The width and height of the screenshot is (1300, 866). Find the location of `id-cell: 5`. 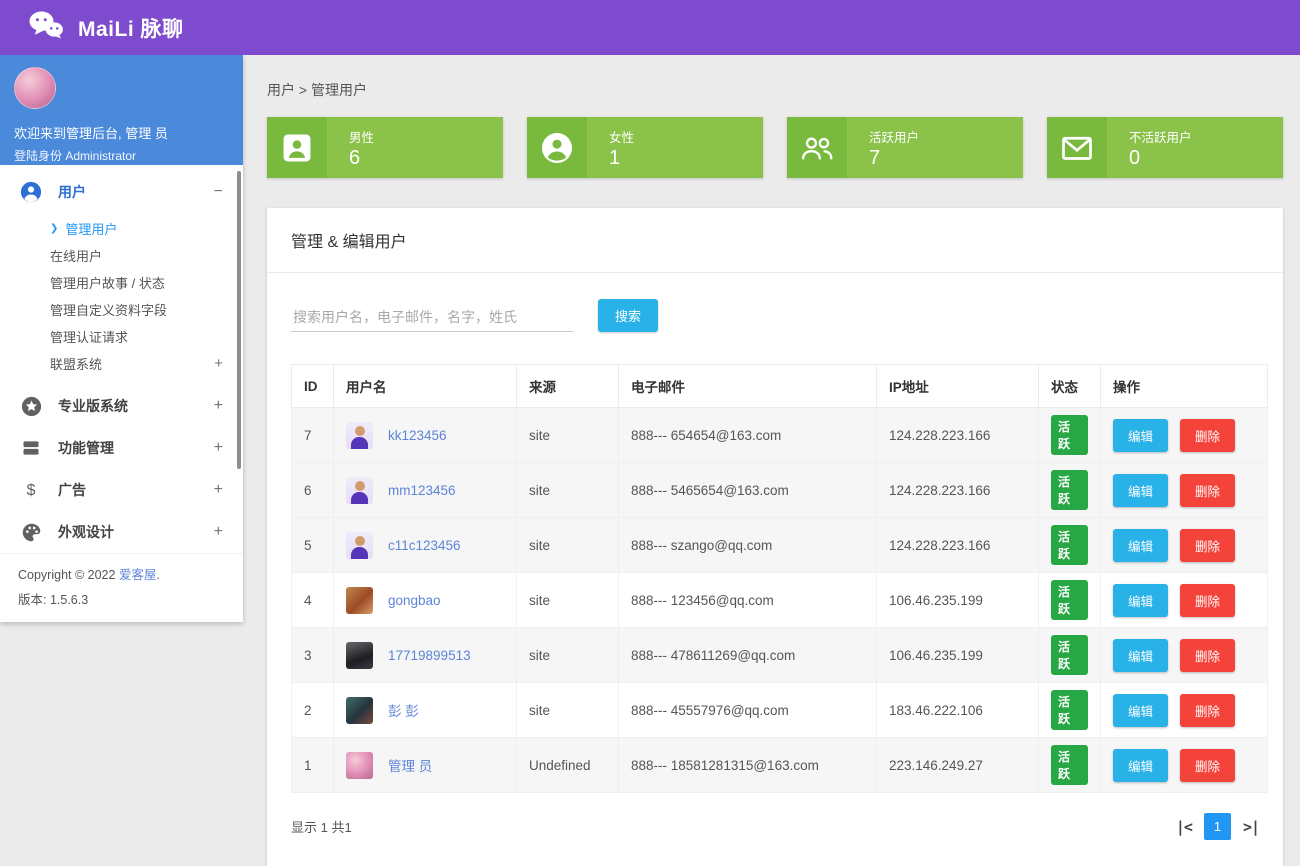

id-cell: 5 is located at coordinates (312, 545).